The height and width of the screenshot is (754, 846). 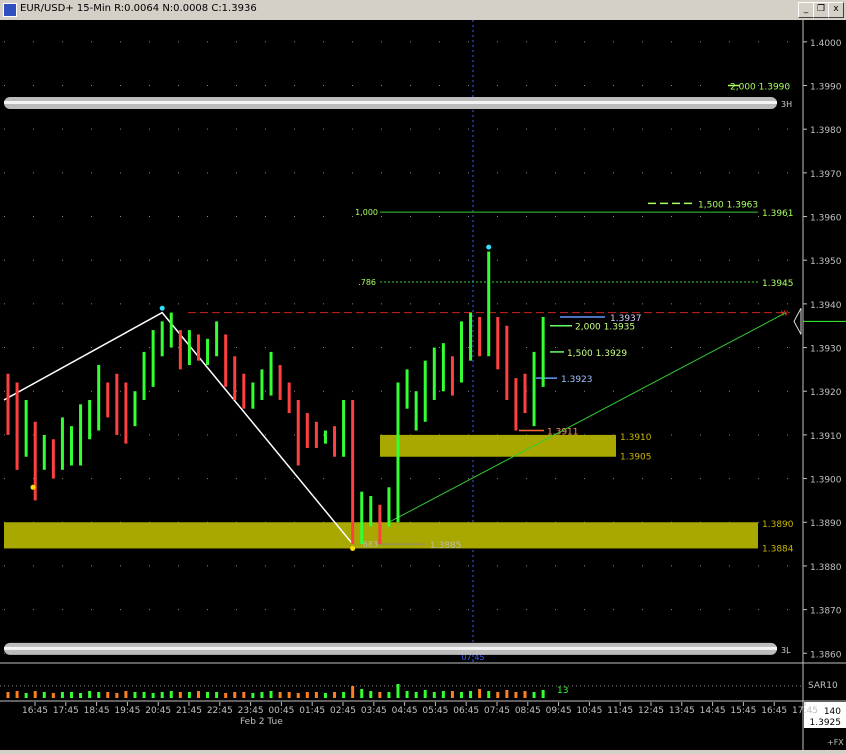 What do you see at coordinates (158, 711) in the screenshot?
I see `x-tick-label: 20:45` at bounding box center [158, 711].